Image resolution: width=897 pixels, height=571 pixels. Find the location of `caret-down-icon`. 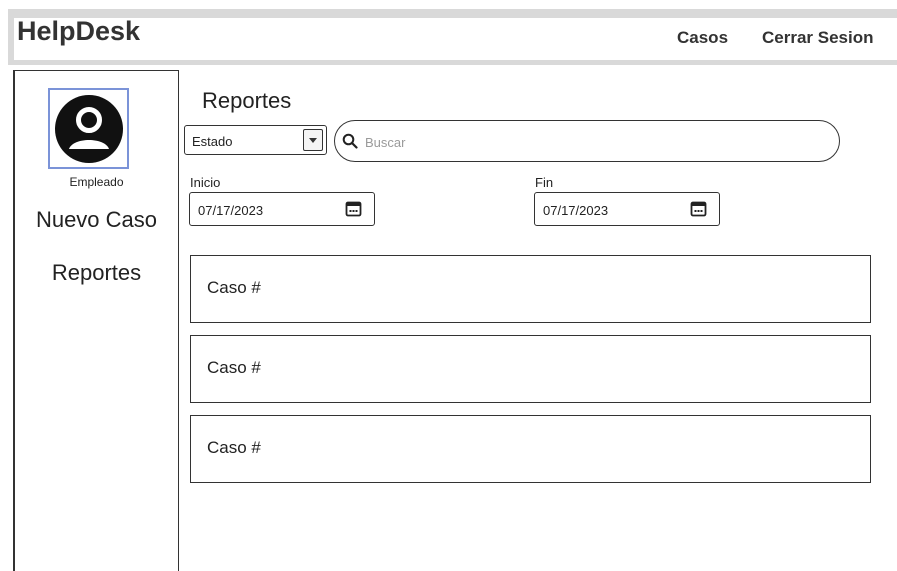

caret-down-icon is located at coordinates (313, 140).